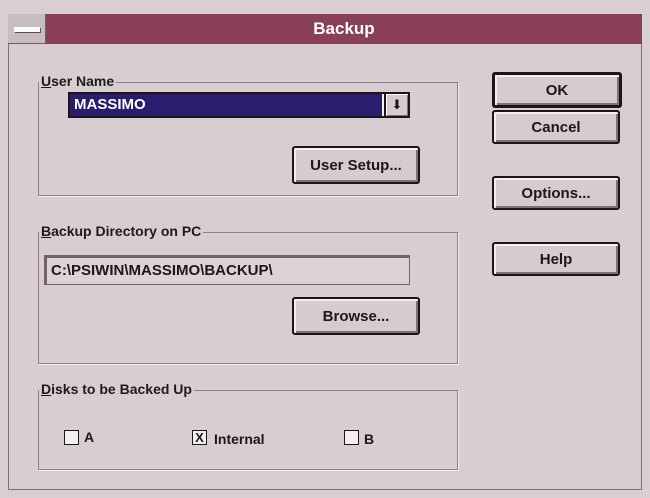 The height and width of the screenshot is (498, 650). Describe the element at coordinates (227, 270) in the screenshot. I see `backup-directory-field: C:\PSIWIN\MASSIMO\BACKUP\` at that location.